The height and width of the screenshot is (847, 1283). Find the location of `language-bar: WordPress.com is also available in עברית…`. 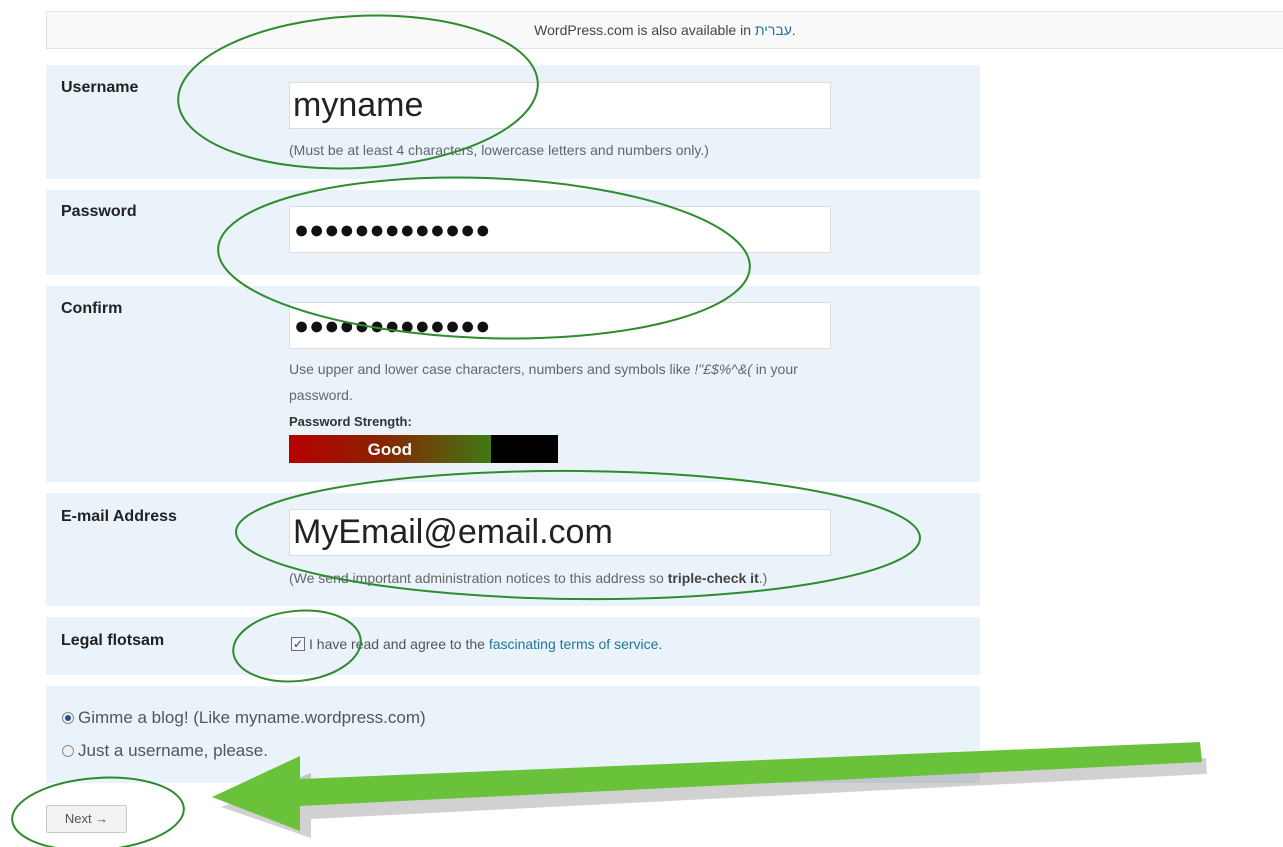

language-bar: WordPress.com is also available in עברית… is located at coordinates (664, 30).